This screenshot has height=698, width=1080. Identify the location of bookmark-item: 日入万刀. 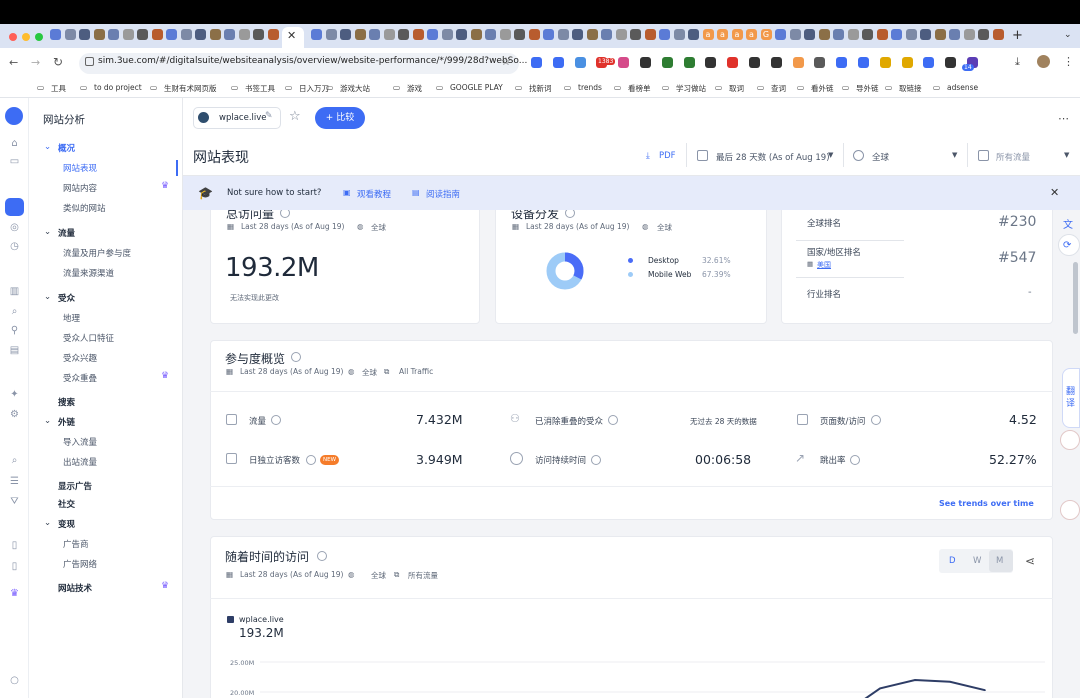
(314, 88).